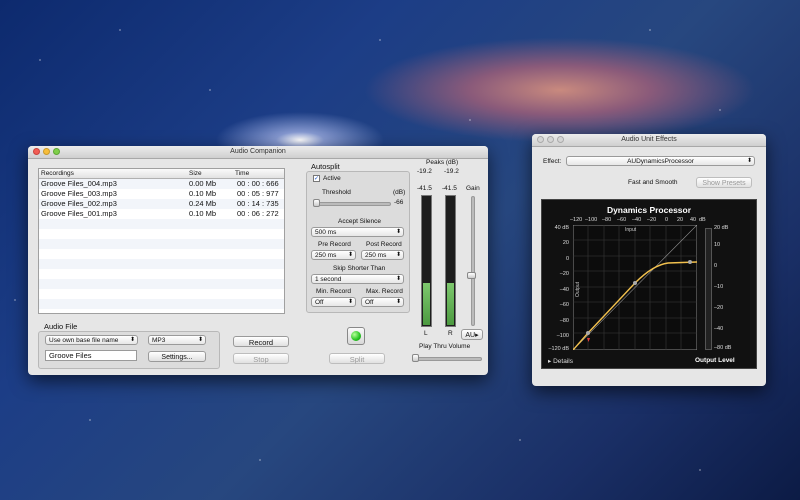  I want to click on output-level-label: Output Level, so click(715, 360).